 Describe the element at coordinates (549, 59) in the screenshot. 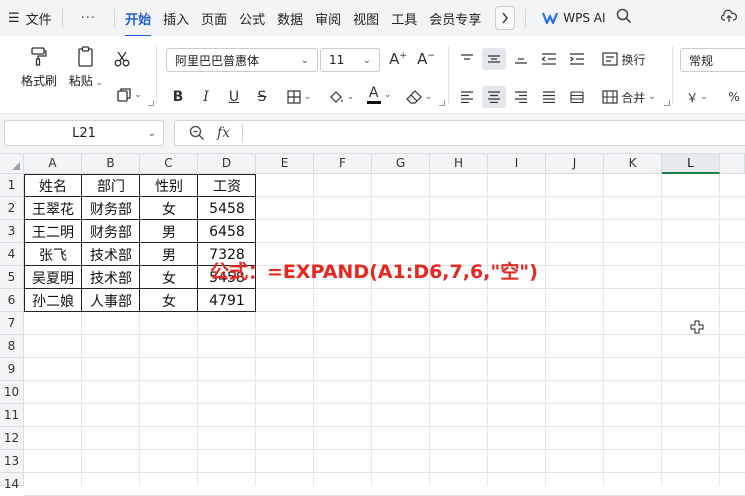

I see `decrease-indent-button` at that location.